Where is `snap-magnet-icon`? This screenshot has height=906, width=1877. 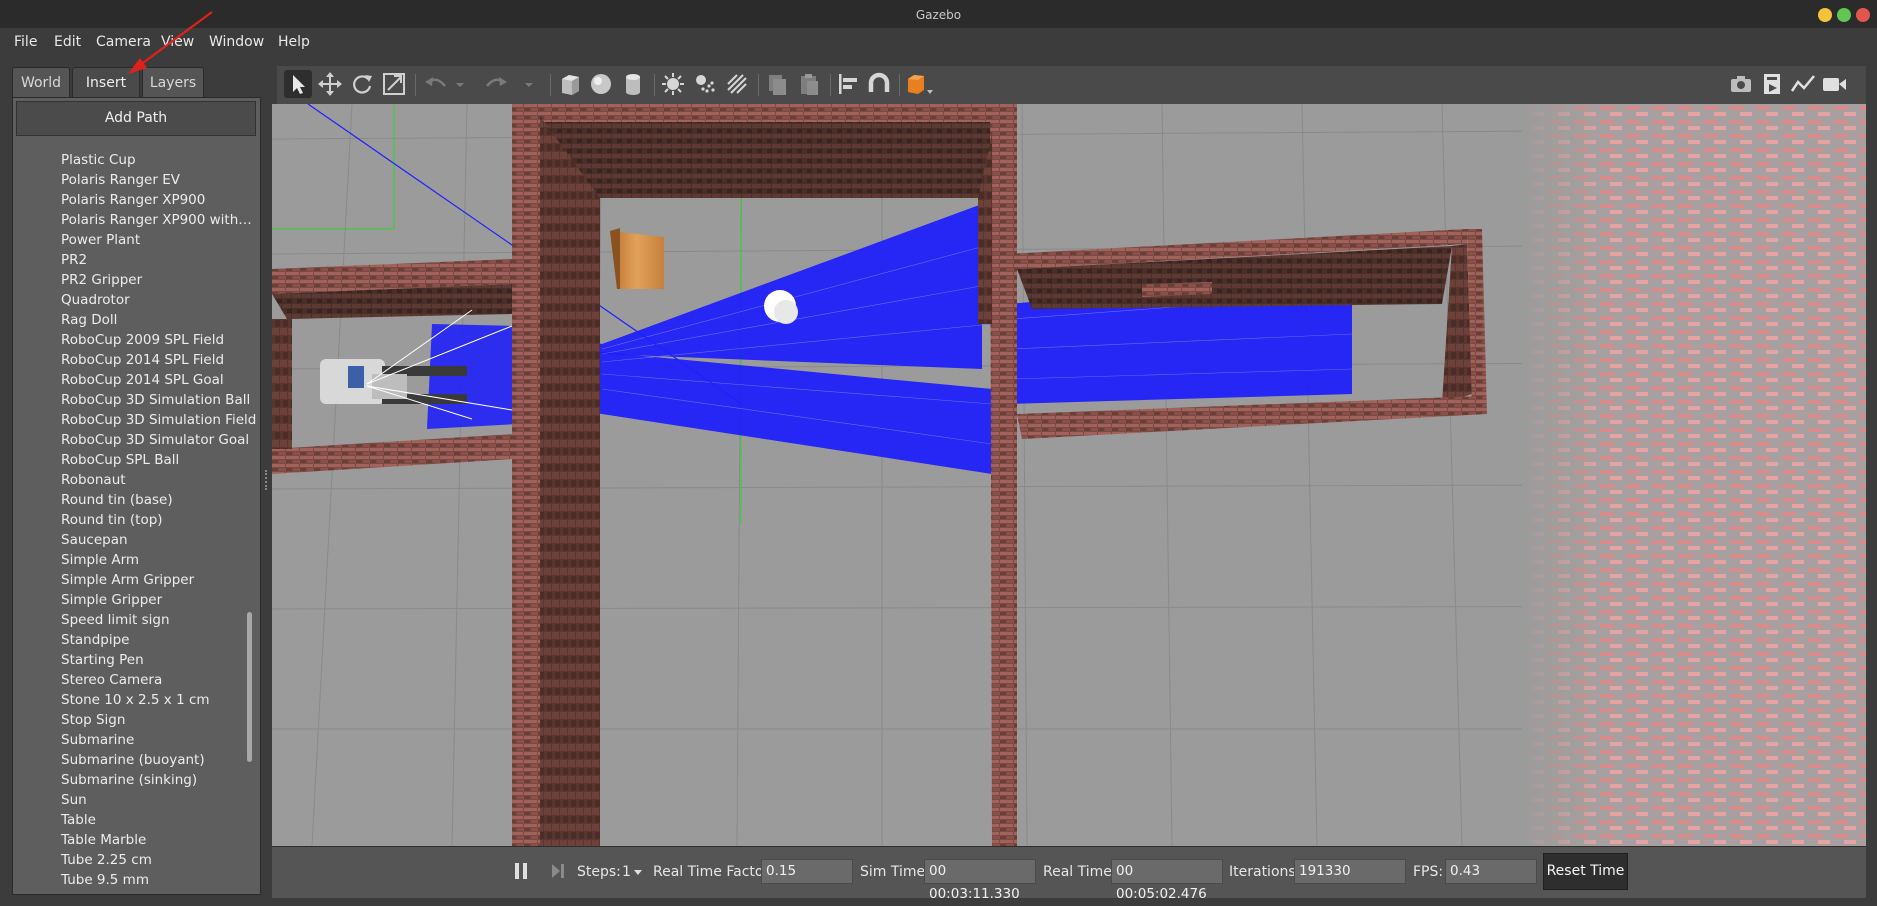 snap-magnet-icon is located at coordinates (879, 84).